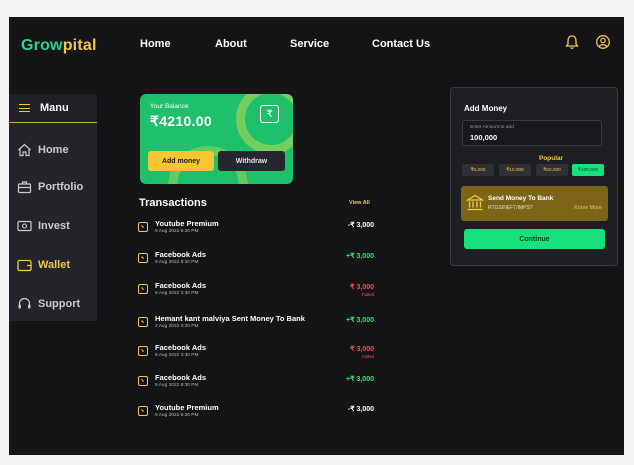 This screenshot has width=634, height=465. What do you see at coordinates (492, 127) in the screenshot?
I see `amount-input-placeholder: Enter Amount to add` at bounding box center [492, 127].